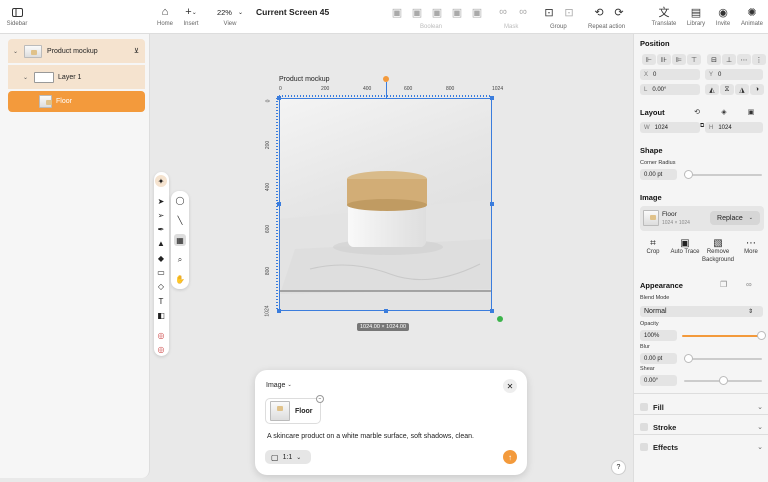 This screenshot has height=482, width=768. What do you see at coordinates (136, 51) in the screenshot?
I see `pin-icon: ⊻` at bounding box center [136, 51].